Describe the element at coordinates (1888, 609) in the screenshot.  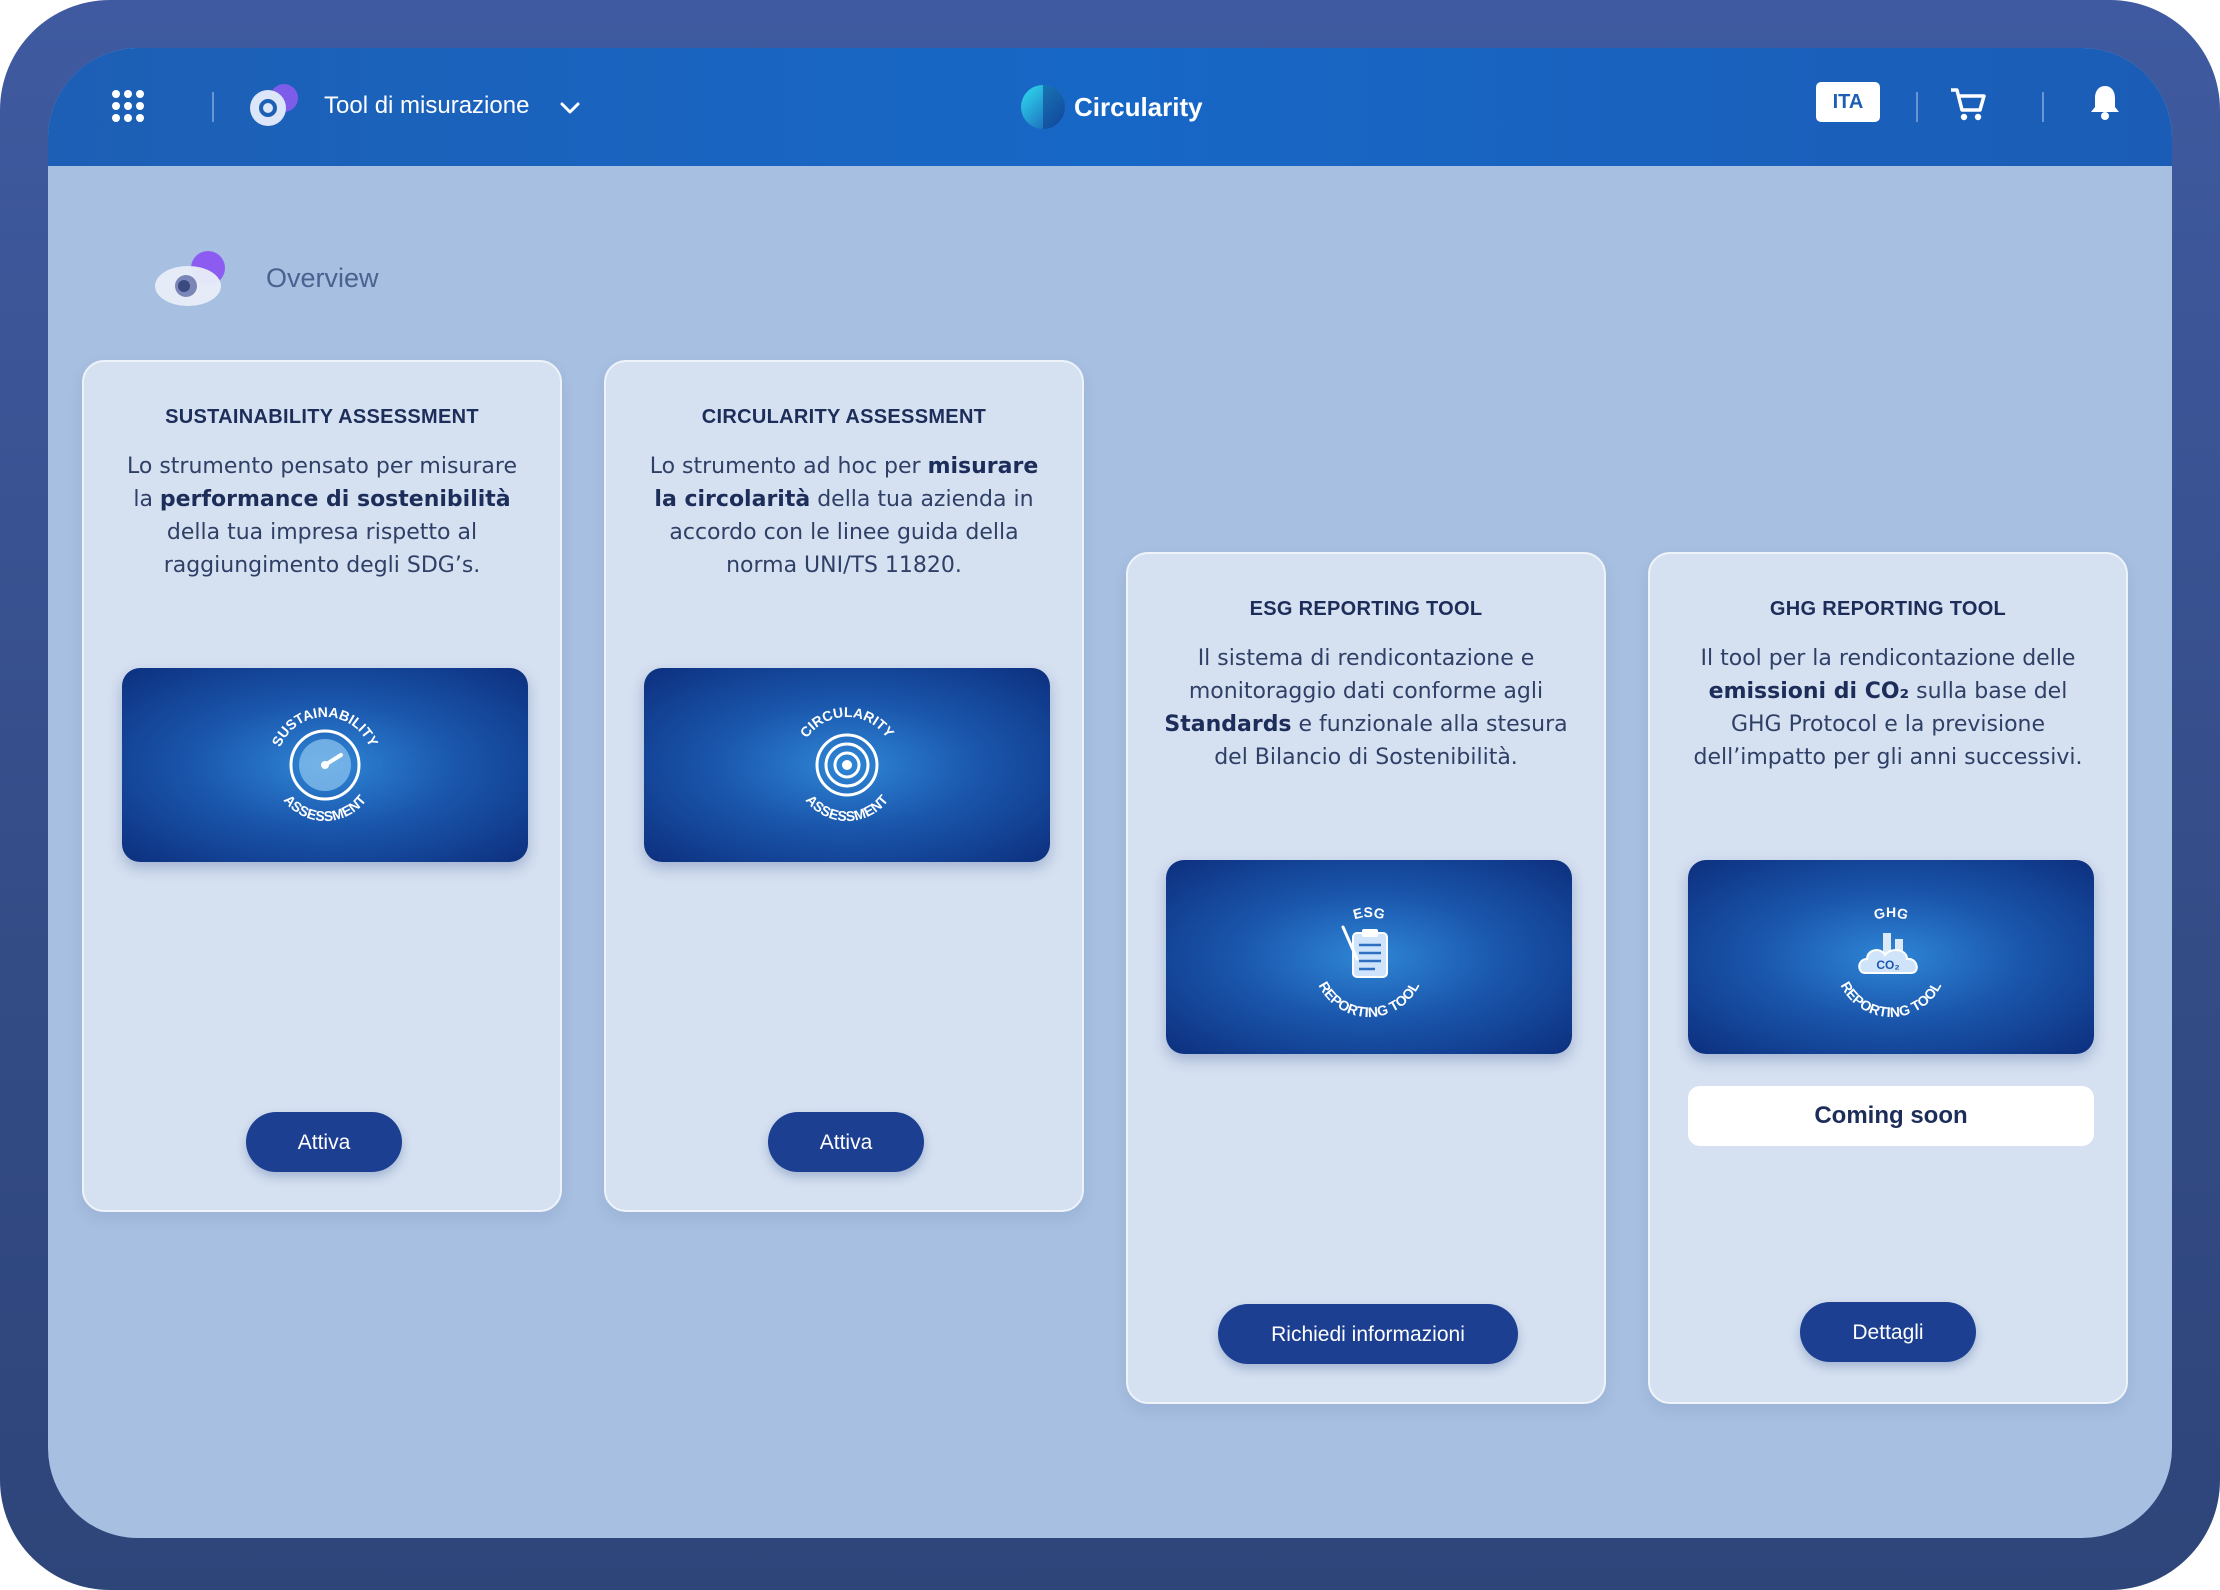
I see `card-title: GHG REPORTING TOOL` at that location.